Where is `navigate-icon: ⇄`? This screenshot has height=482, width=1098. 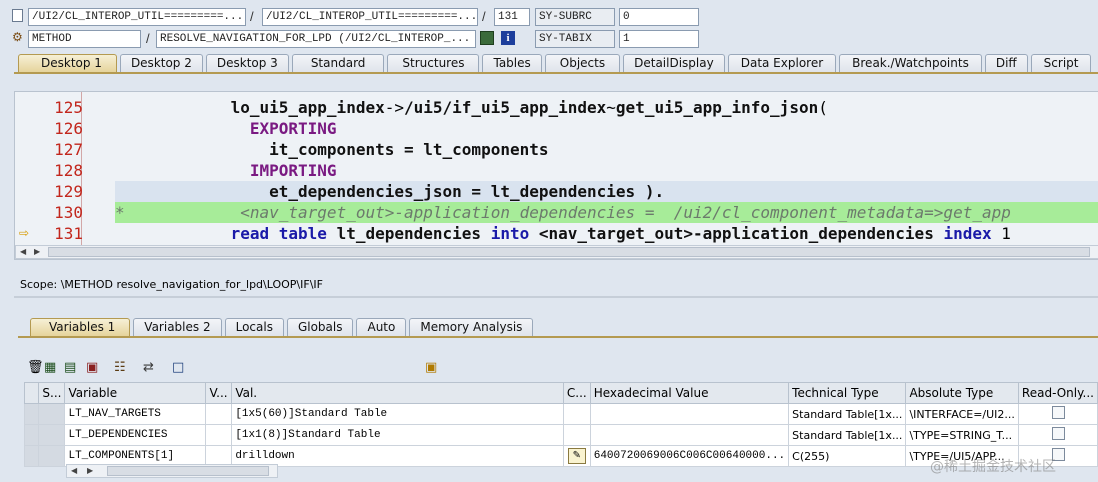
navigate-icon: ⇄ is located at coordinates (148, 368).